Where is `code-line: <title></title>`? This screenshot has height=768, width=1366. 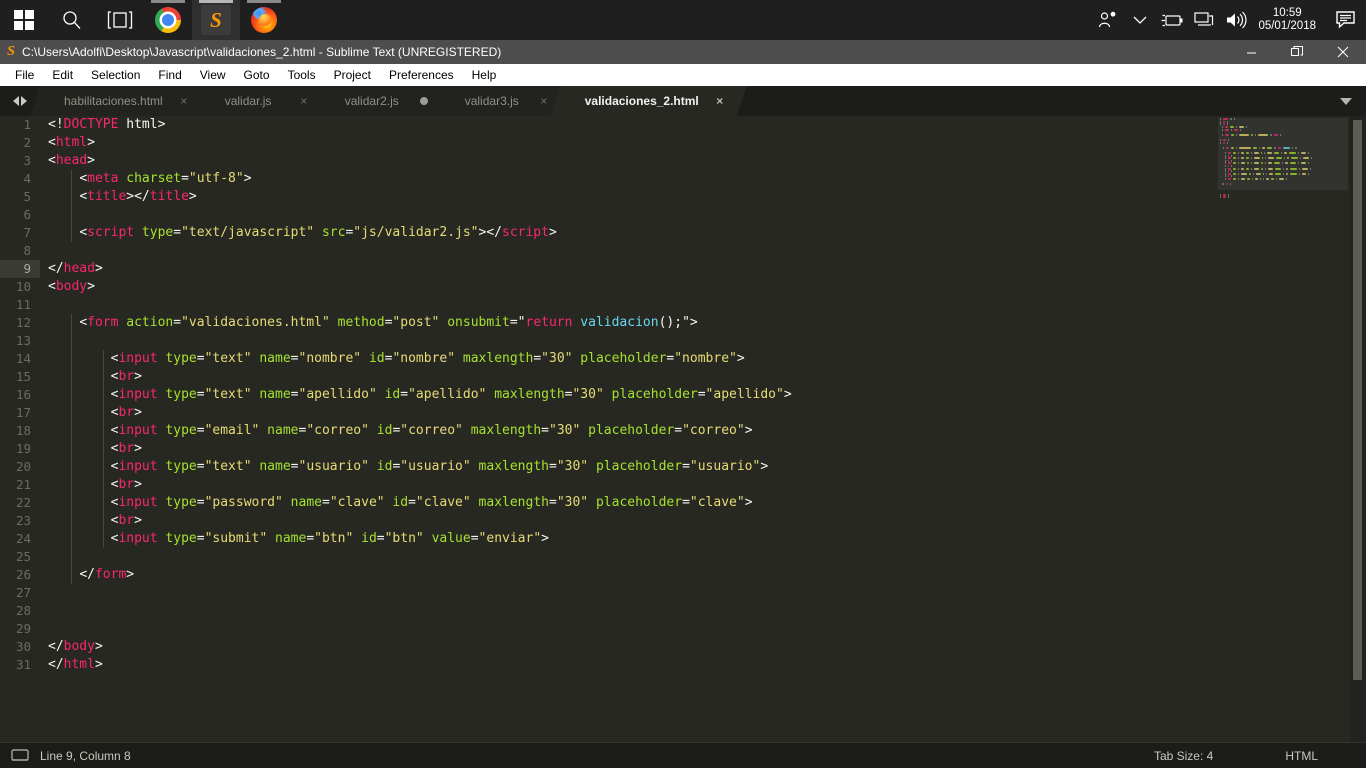
code-line: <title></title> is located at coordinates (703, 197).